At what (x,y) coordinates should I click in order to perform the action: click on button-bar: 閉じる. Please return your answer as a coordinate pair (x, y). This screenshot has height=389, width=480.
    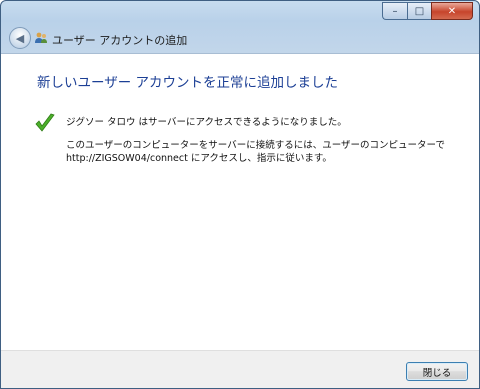
    Looking at the image, I should click on (240, 369).